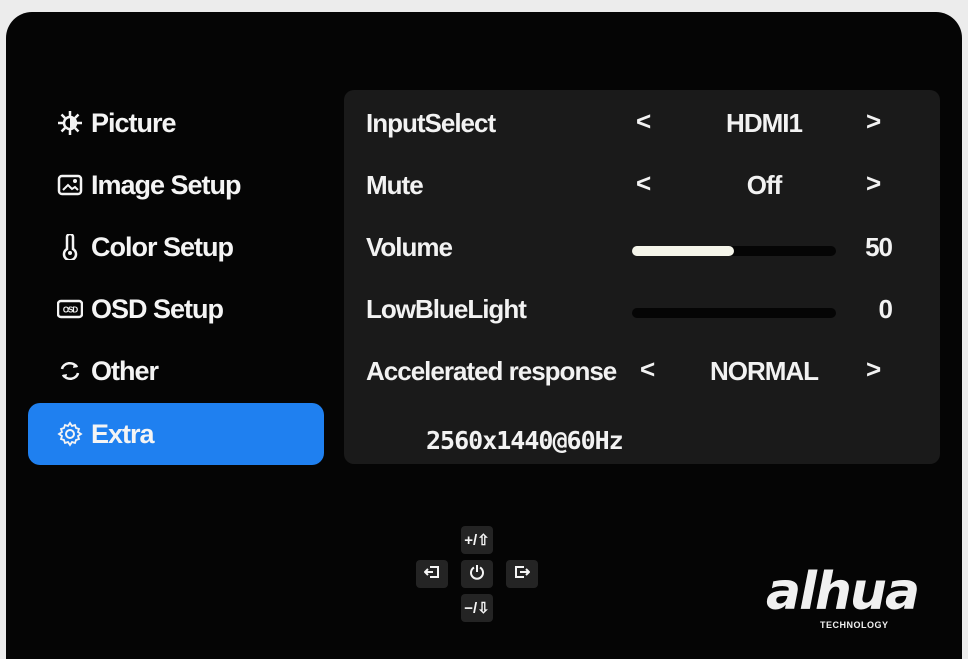 Image resolution: width=968 pixels, height=659 pixels. Describe the element at coordinates (477, 540) in the screenshot. I see `up-plus-key: +/⇧` at that location.